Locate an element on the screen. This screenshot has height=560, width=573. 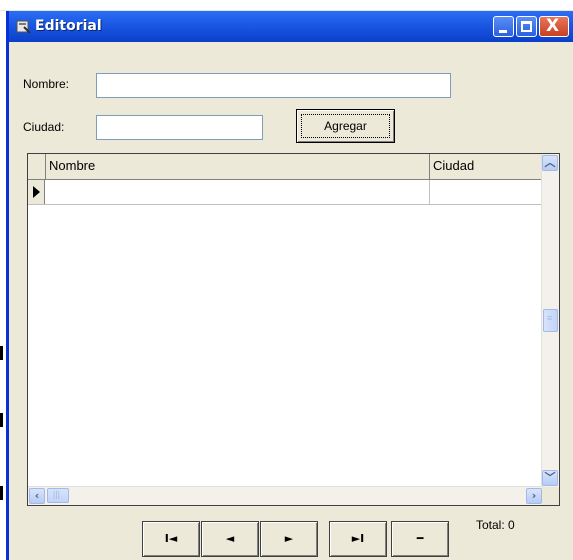
total-count: Total: 0 is located at coordinates (495, 525).